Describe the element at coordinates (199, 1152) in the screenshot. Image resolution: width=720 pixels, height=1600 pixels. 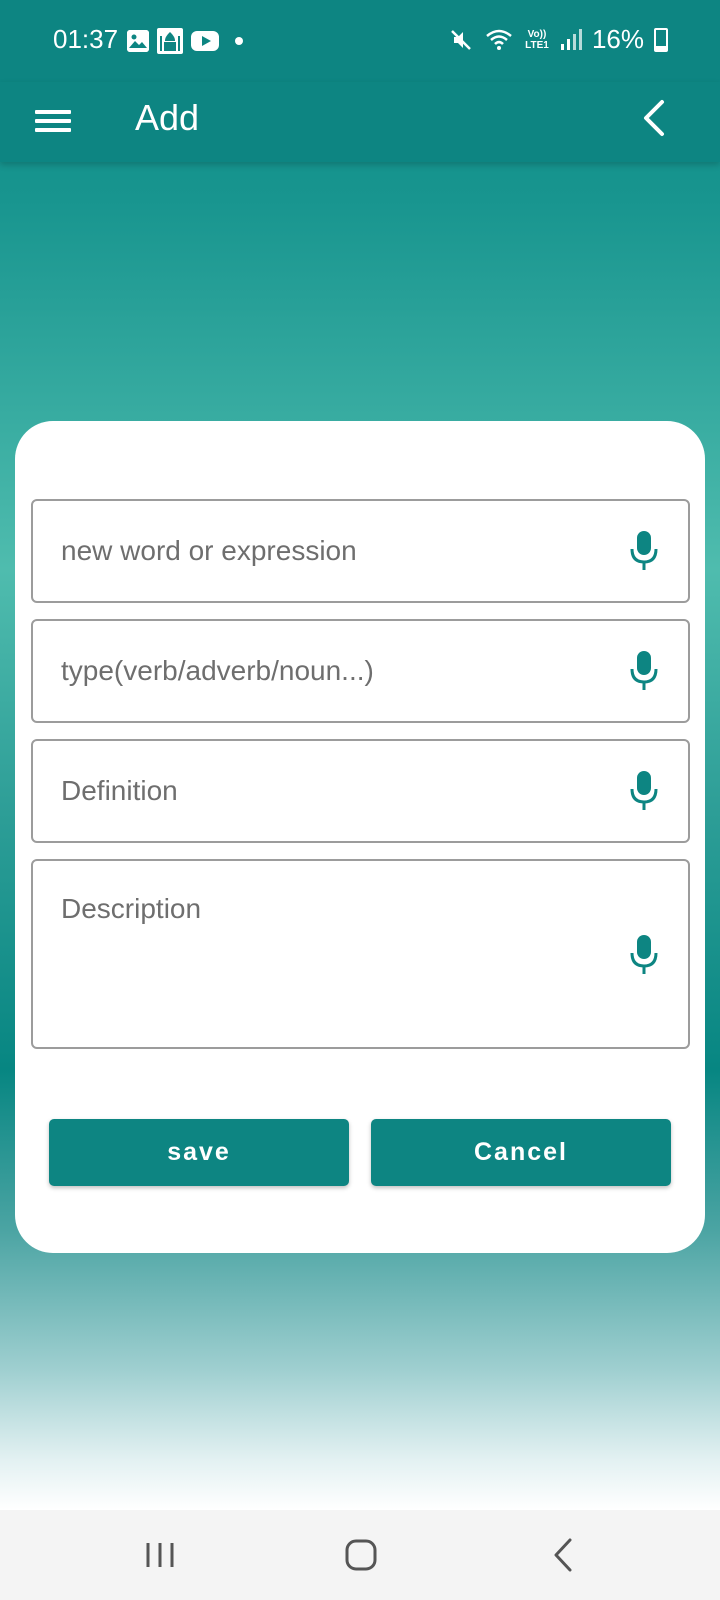
I see `save-button: save` at that location.